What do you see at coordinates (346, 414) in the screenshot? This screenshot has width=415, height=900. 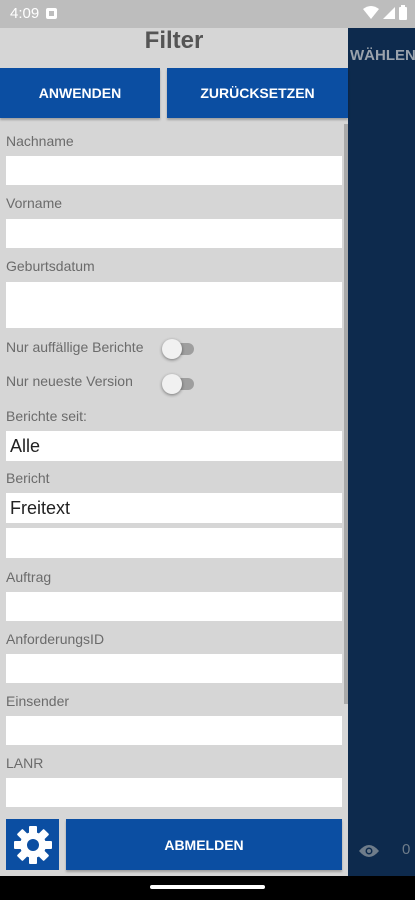 I see `scrollbar` at bounding box center [346, 414].